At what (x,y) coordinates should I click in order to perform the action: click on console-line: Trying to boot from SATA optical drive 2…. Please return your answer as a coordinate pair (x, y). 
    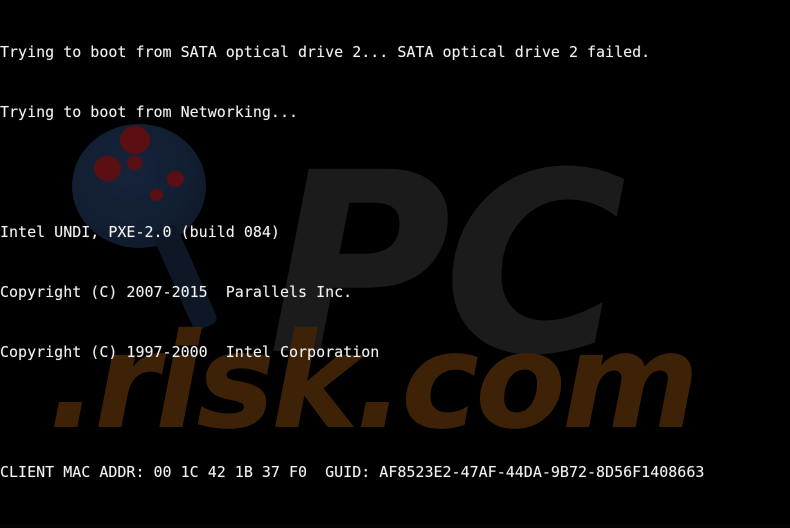
    Looking at the image, I should click on (325, 52).